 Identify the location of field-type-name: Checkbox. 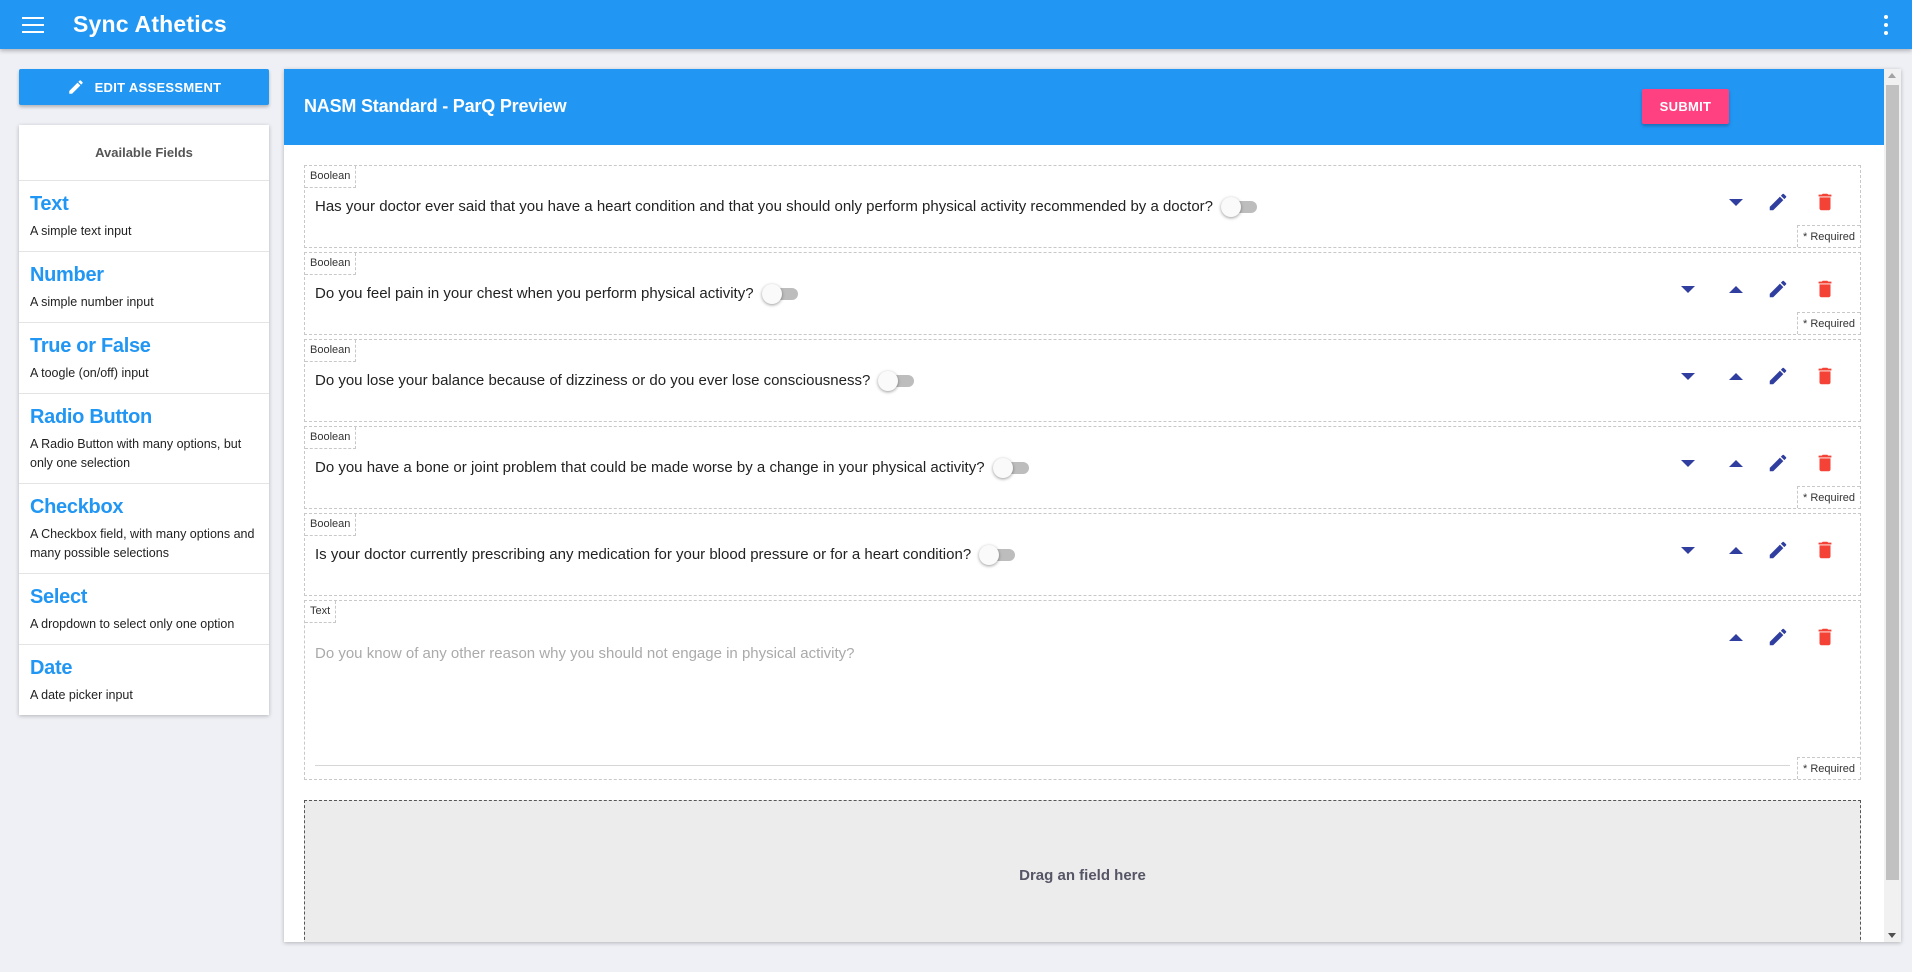
(77, 507).